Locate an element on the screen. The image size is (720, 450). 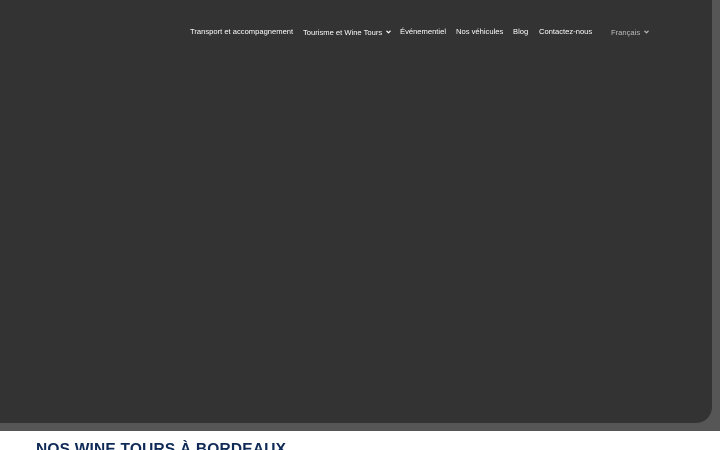
nav-item-vehicules: Nos véhicules is located at coordinates (479, 32).